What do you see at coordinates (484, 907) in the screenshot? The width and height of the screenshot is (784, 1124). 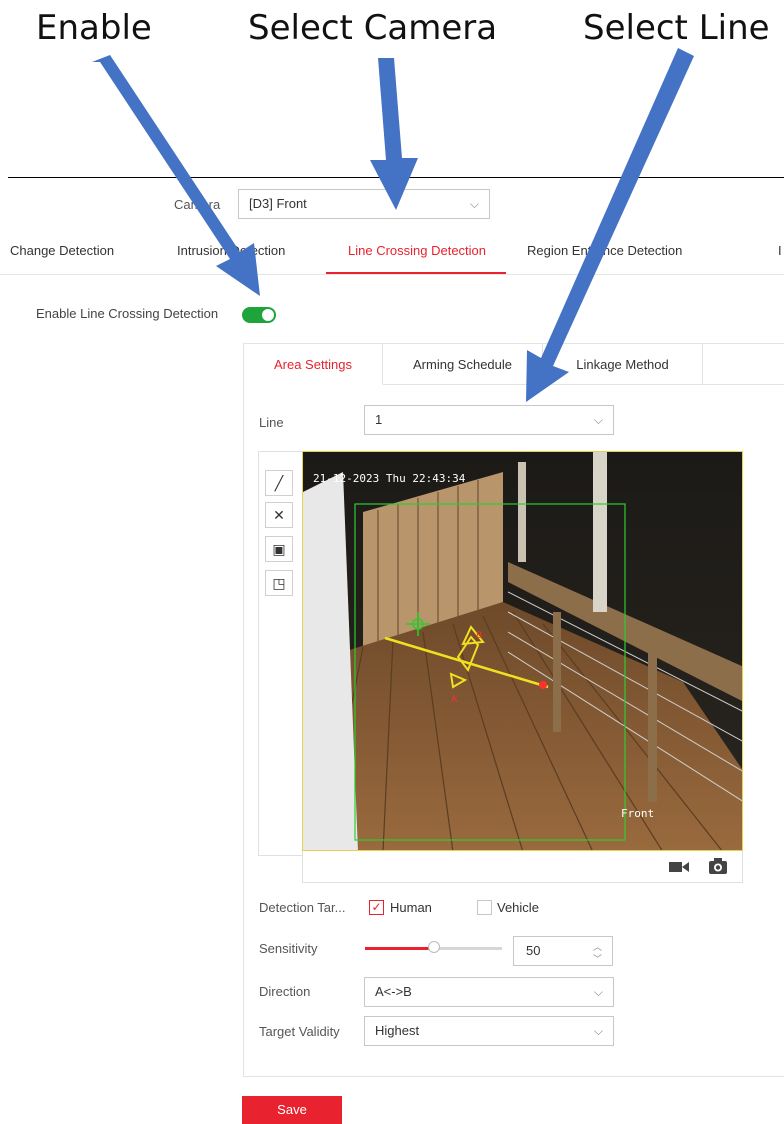 I see `vehicle-checkbox` at bounding box center [484, 907].